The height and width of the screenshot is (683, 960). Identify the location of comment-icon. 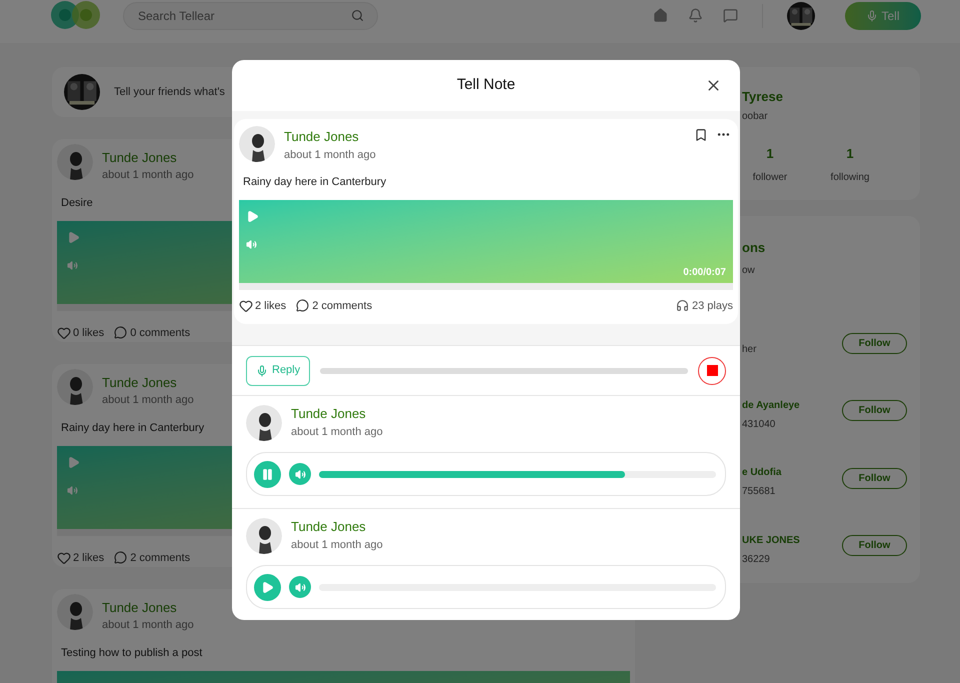
(303, 305).